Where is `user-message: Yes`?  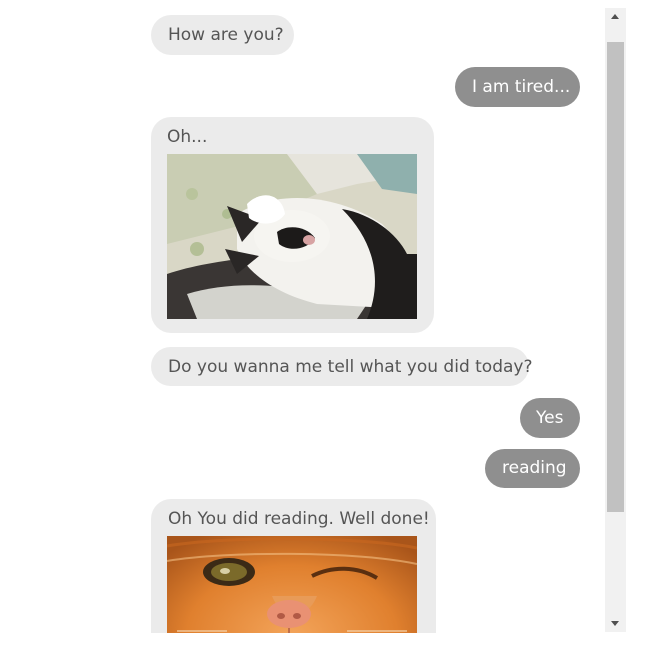 user-message: Yes is located at coordinates (550, 418).